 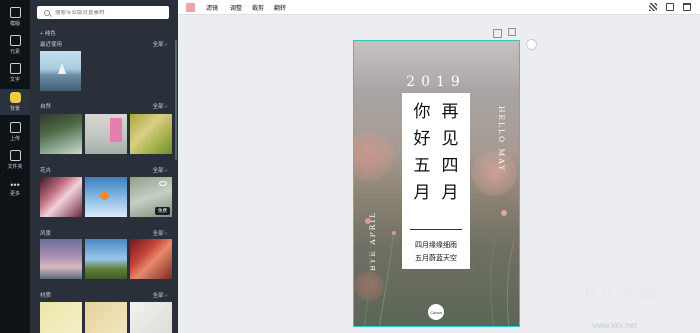 I want to click on background-icon, so click(x=15, y=97).